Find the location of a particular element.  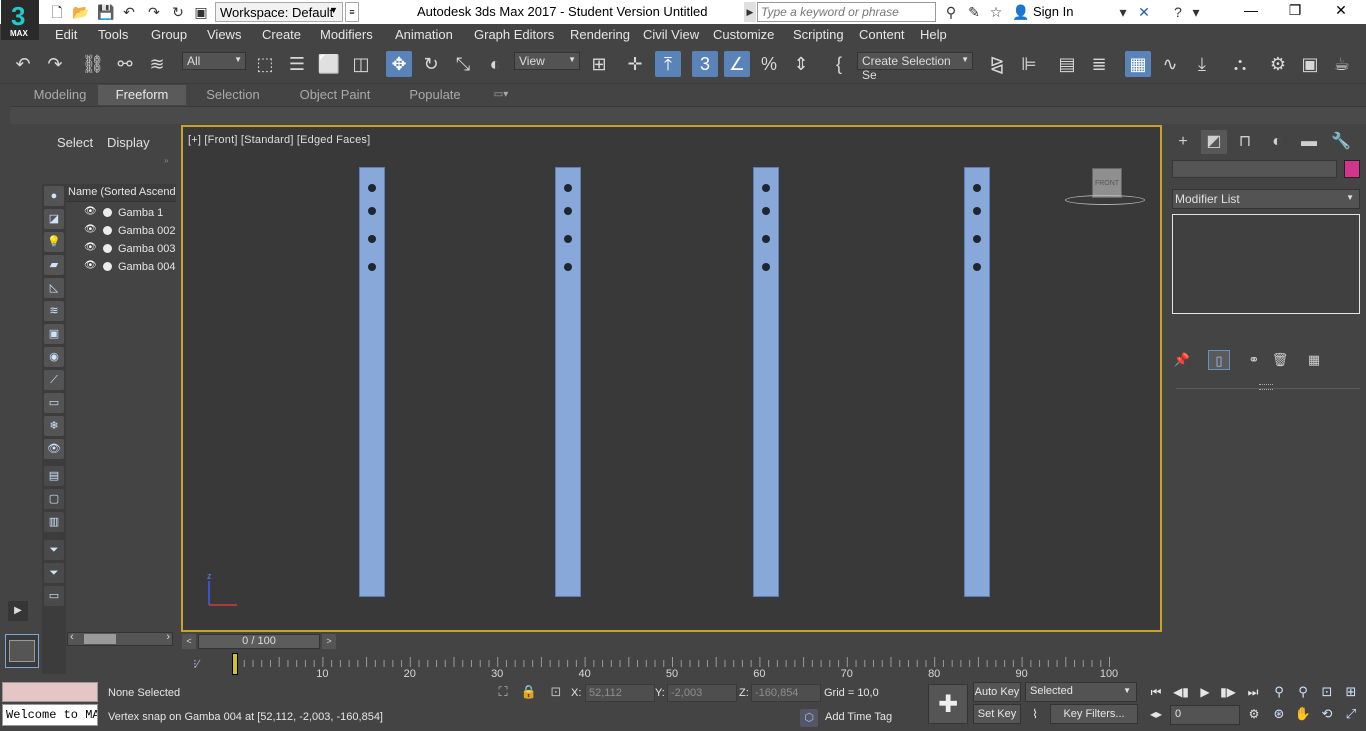

menu-edit: Edit is located at coordinates (66, 34).